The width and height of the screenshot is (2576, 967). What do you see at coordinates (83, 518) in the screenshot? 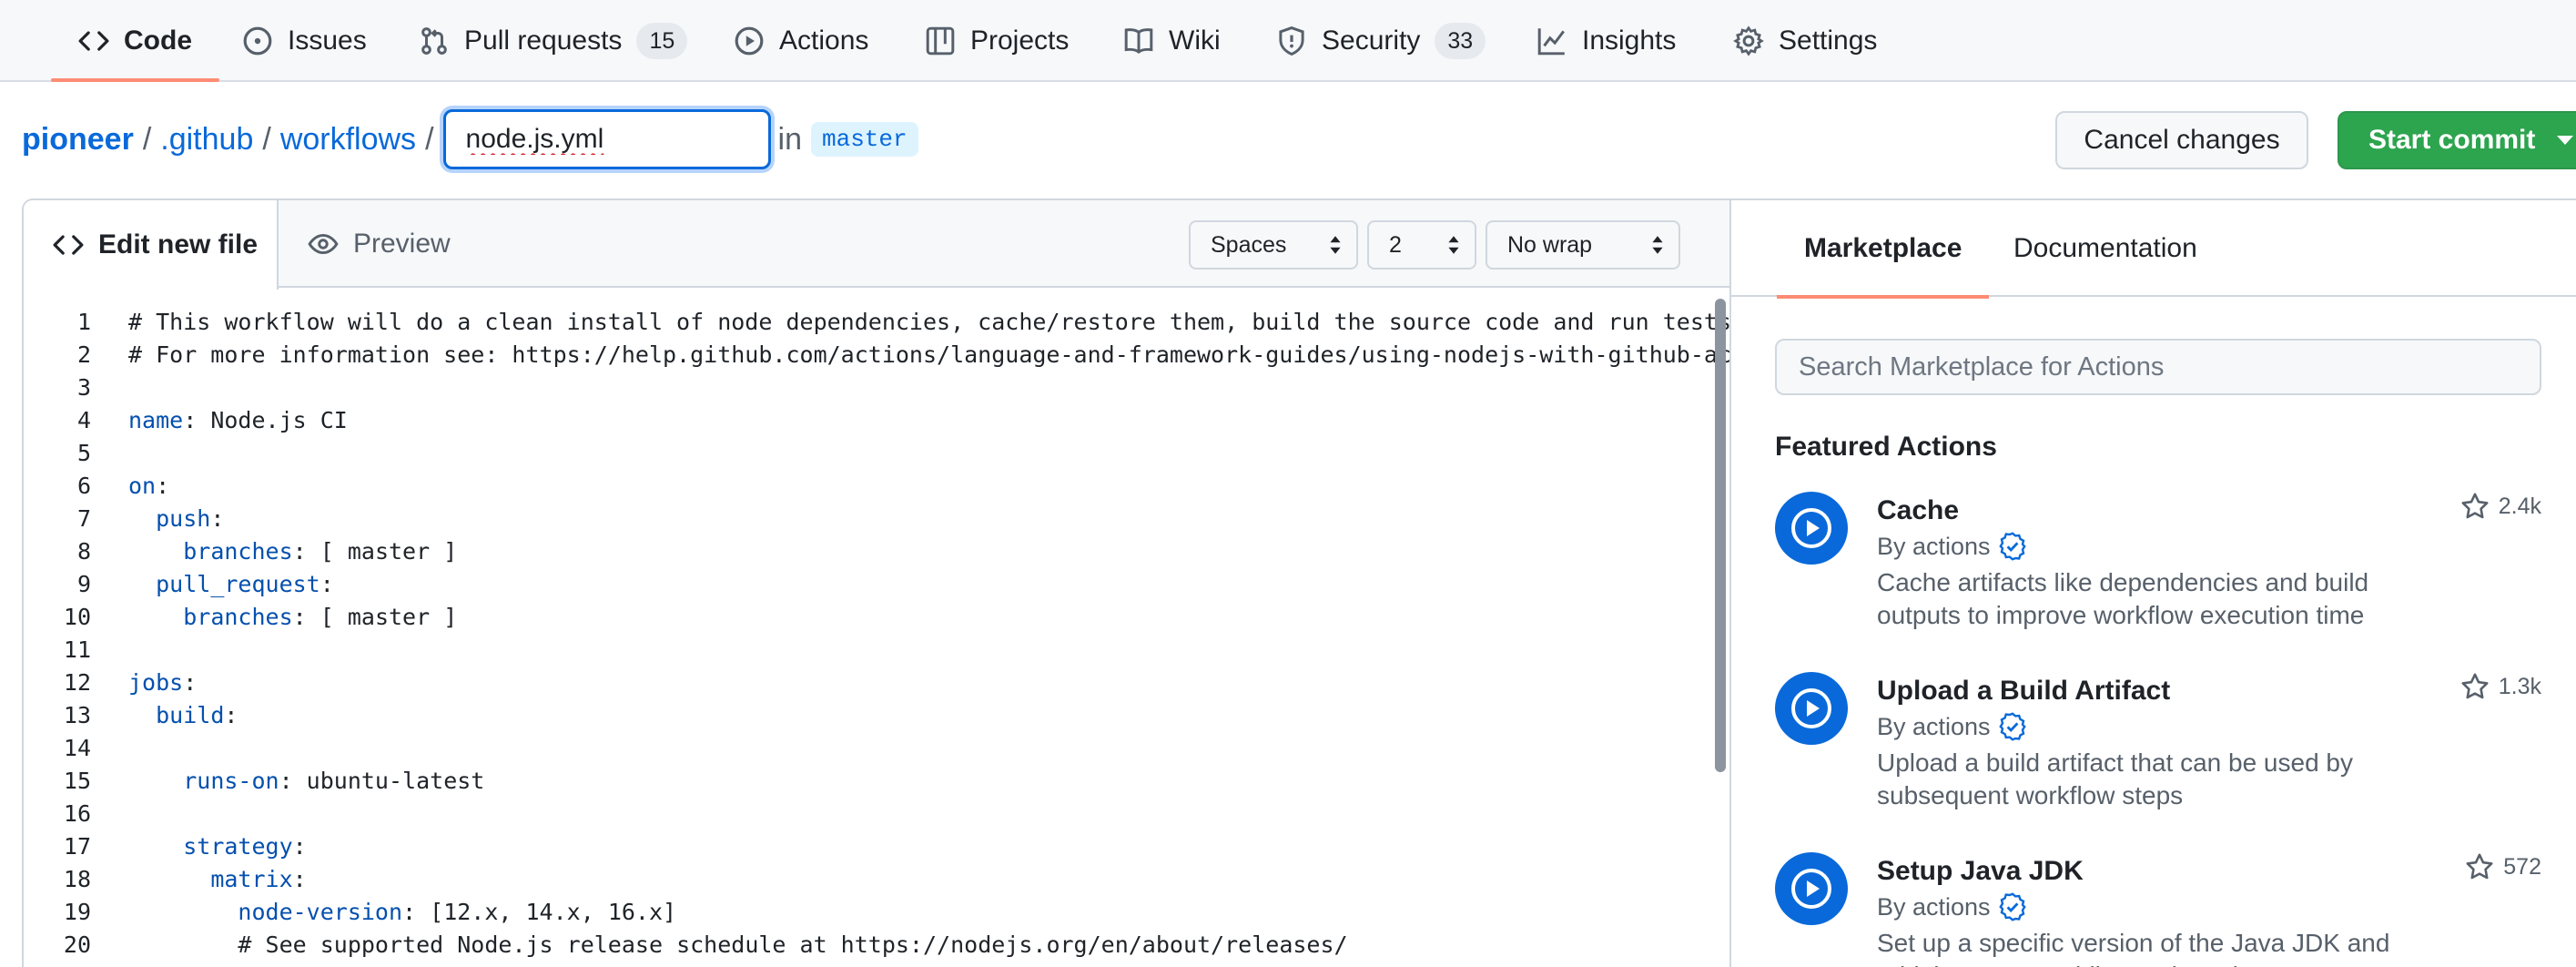
I see `line-number: 7` at bounding box center [83, 518].